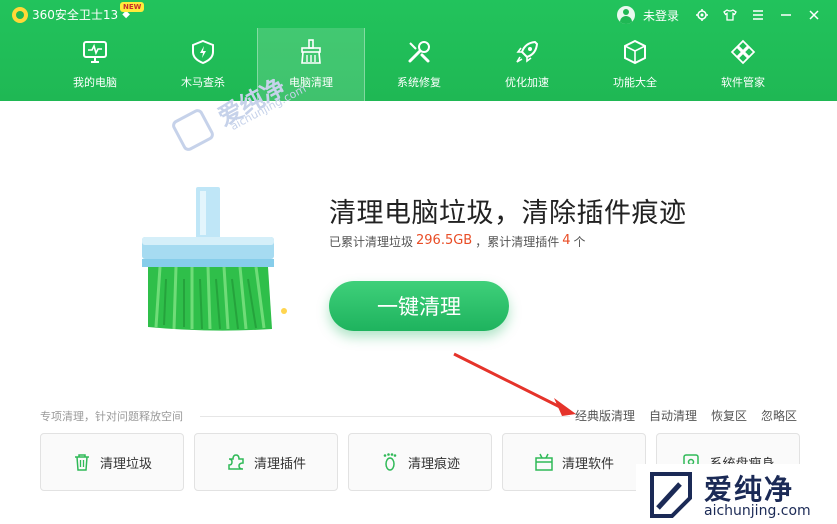 This screenshot has width=837, height=524. I want to click on tool-label: 清理插件, so click(279, 464).